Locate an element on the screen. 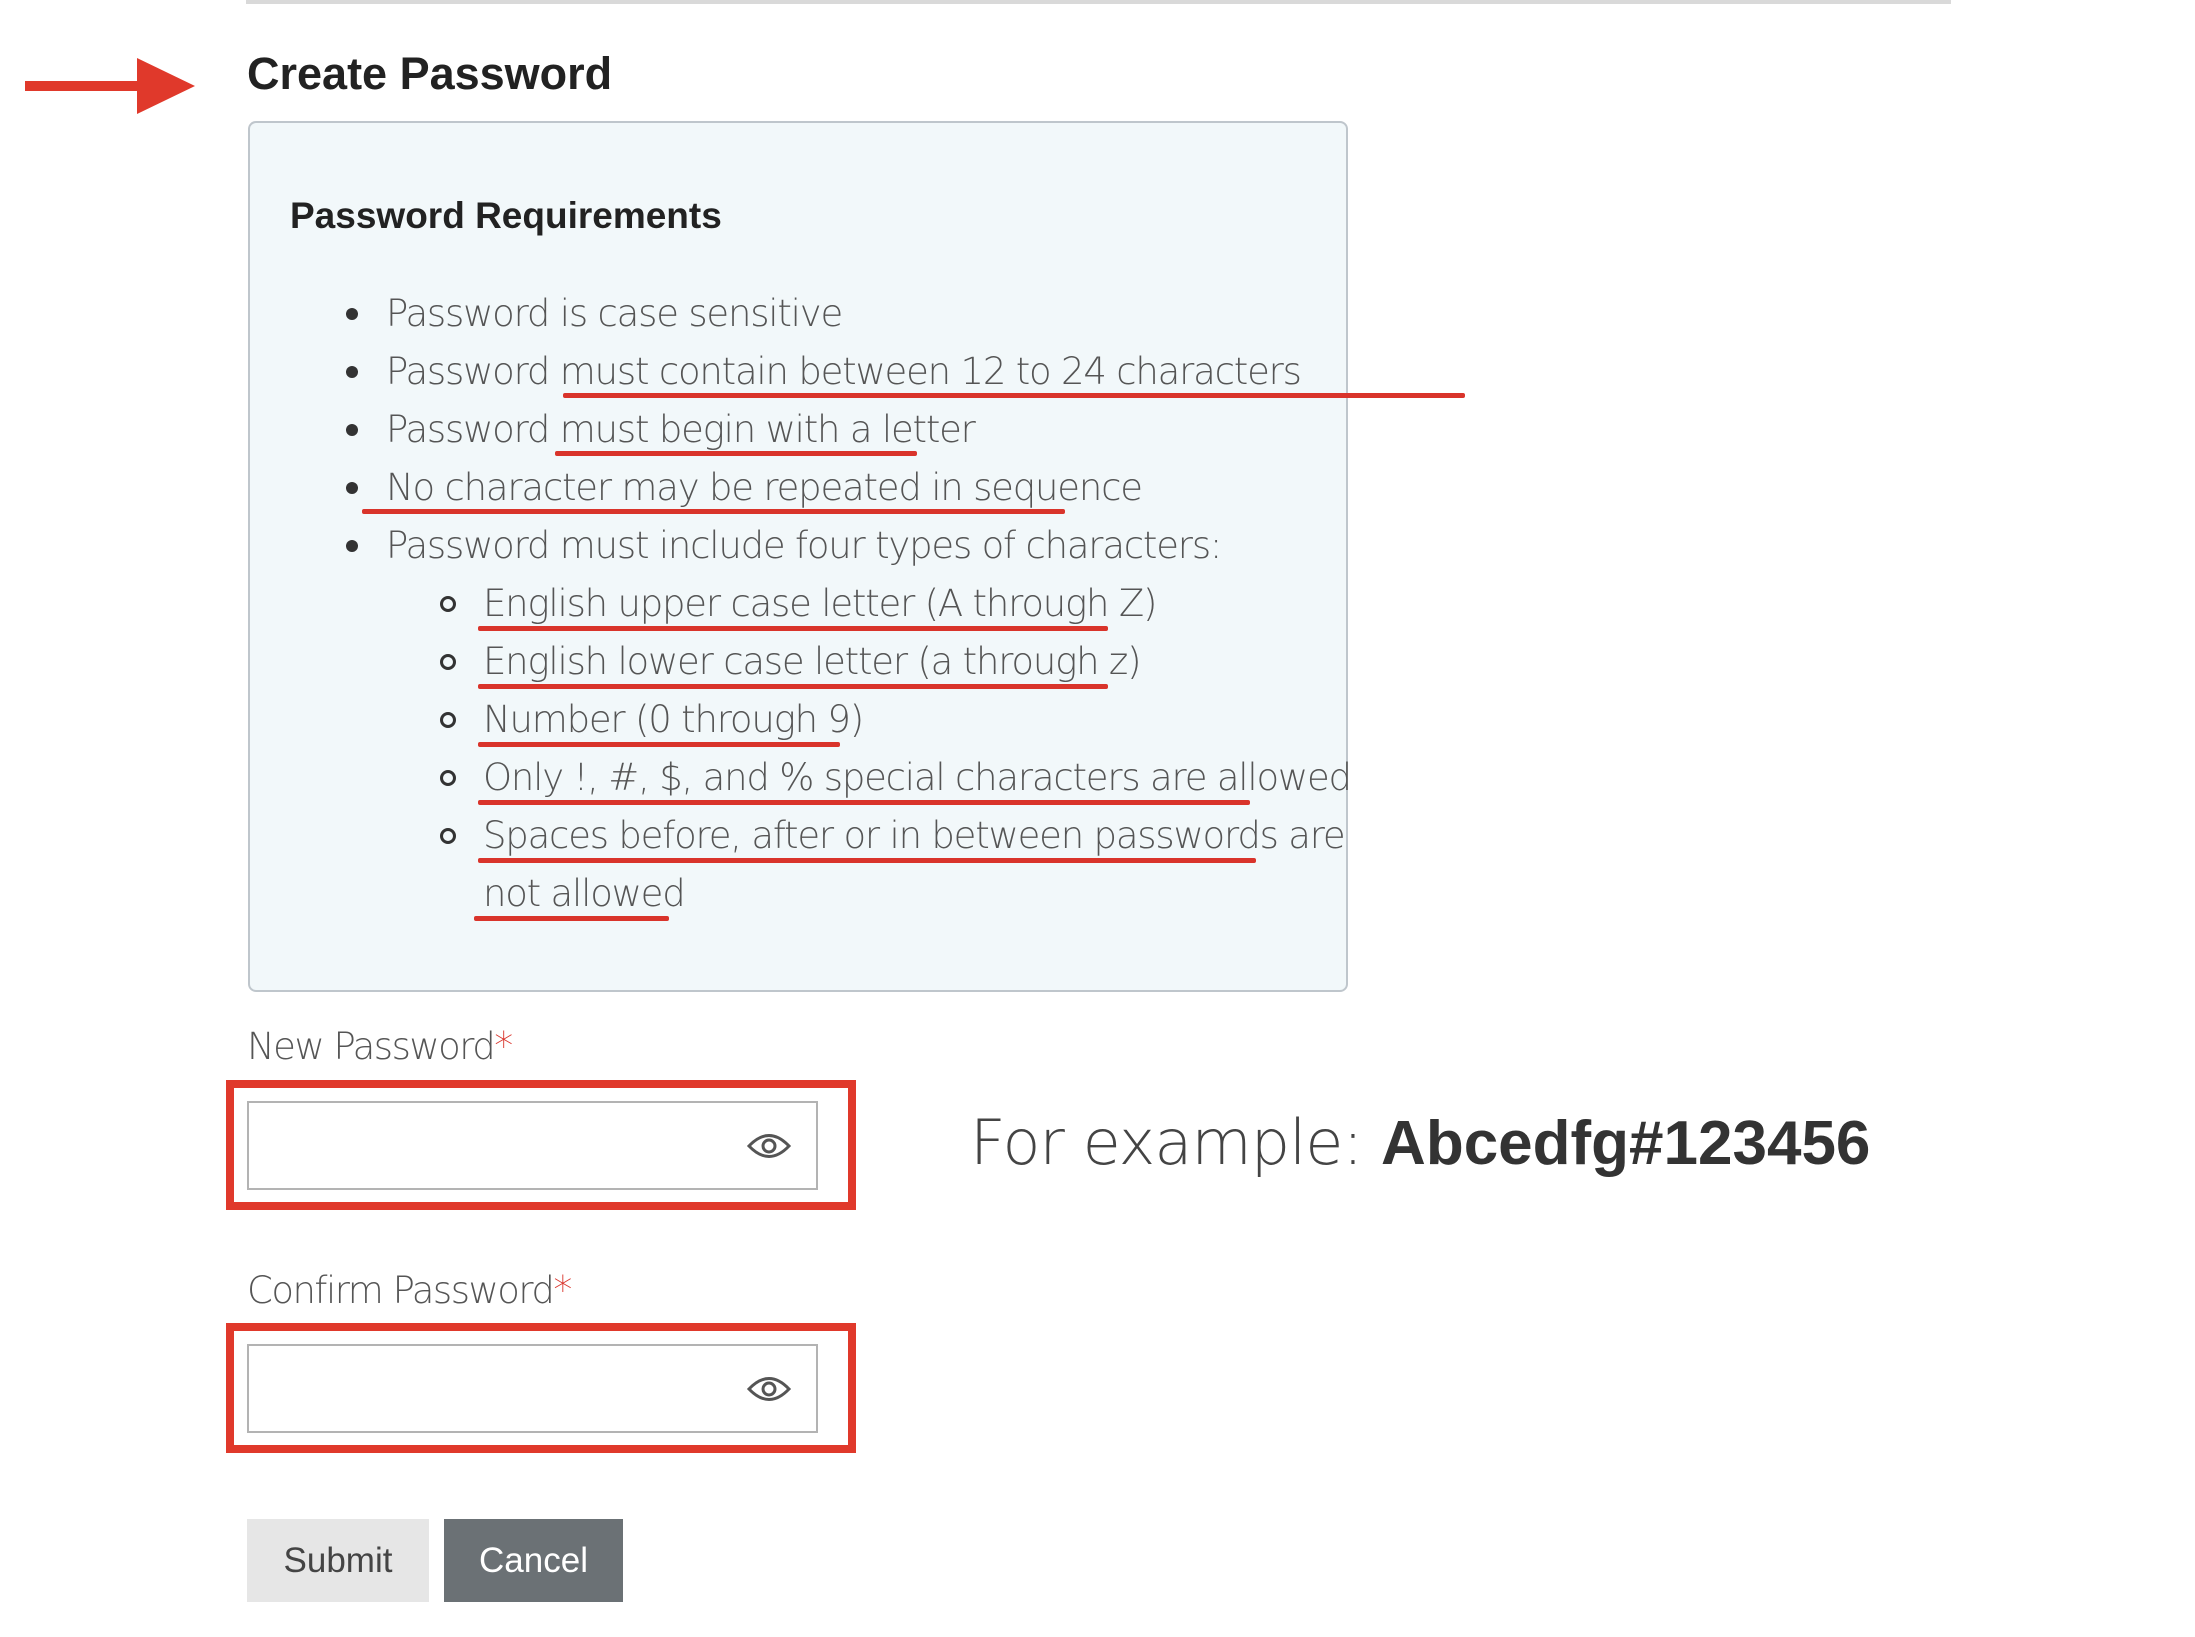 The height and width of the screenshot is (1637, 2195). char-type-text: English lower case letter (a through z) is located at coordinates (812, 661).